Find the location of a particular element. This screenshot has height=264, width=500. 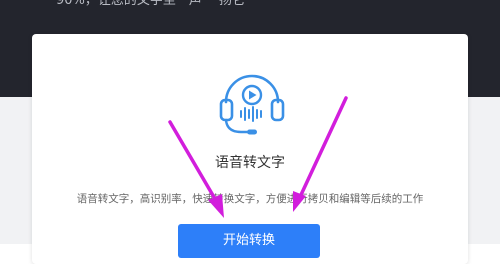

feature-title: 语音转文字 is located at coordinates (250, 163).